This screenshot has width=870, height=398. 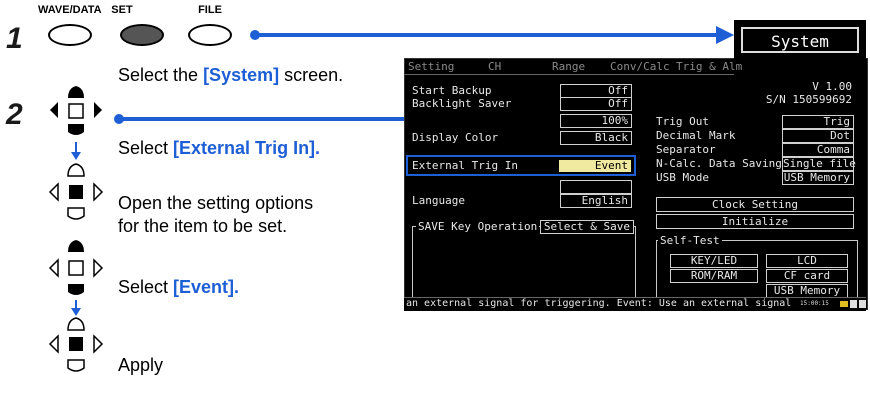 What do you see at coordinates (76, 267) in the screenshot?
I see `dpad-icon-select-event` at bounding box center [76, 267].